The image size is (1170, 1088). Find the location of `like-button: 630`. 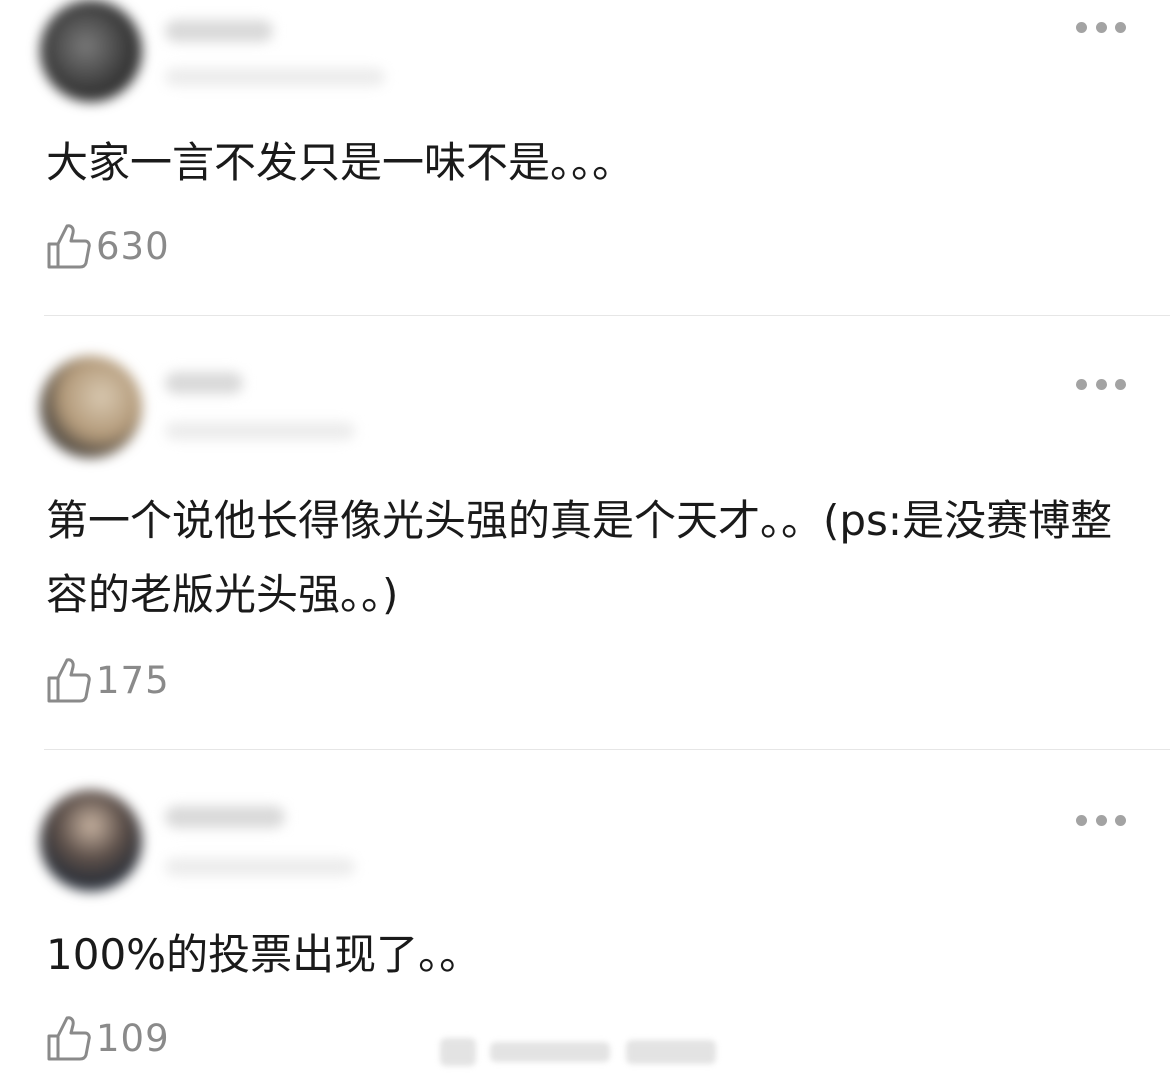

like-button: 630 is located at coordinates (108, 246).